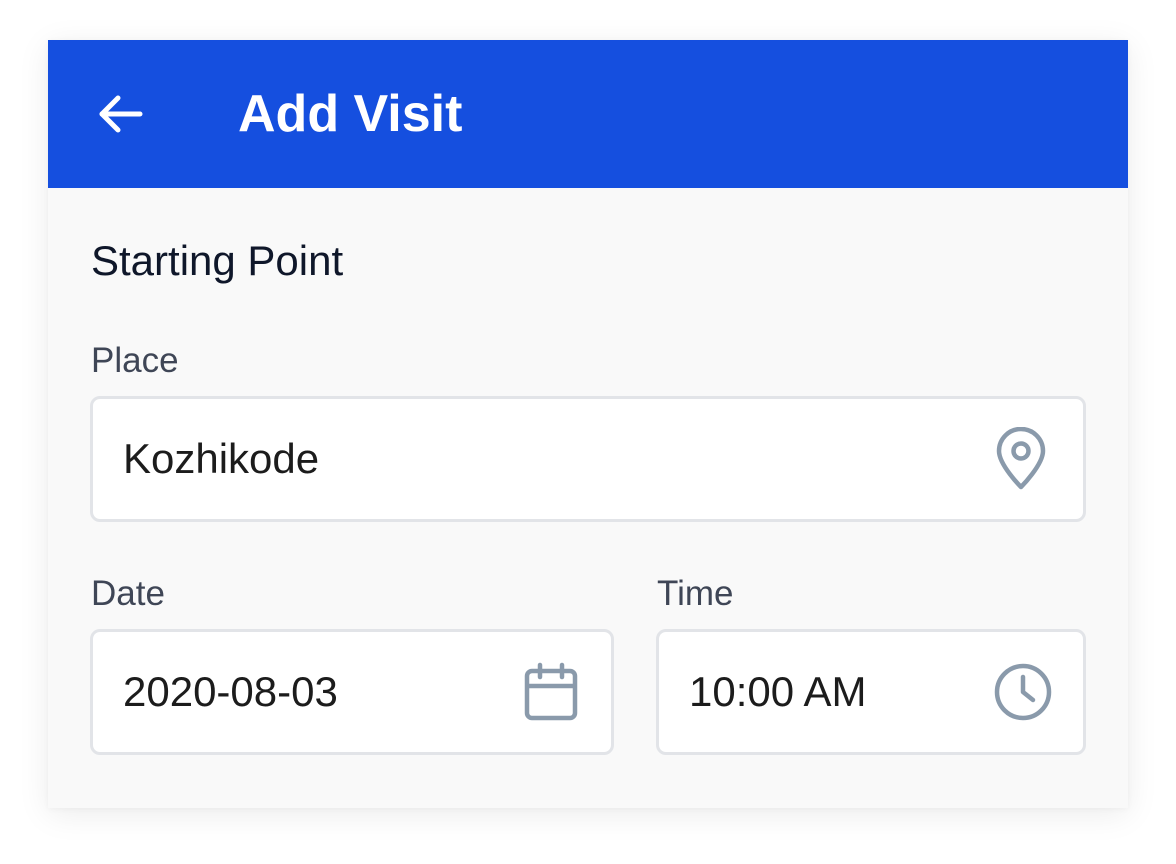 The image size is (1176, 864). What do you see at coordinates (128, 593) in the screenshot?
I see `date-label: Date` at bounding box center [128, 593].